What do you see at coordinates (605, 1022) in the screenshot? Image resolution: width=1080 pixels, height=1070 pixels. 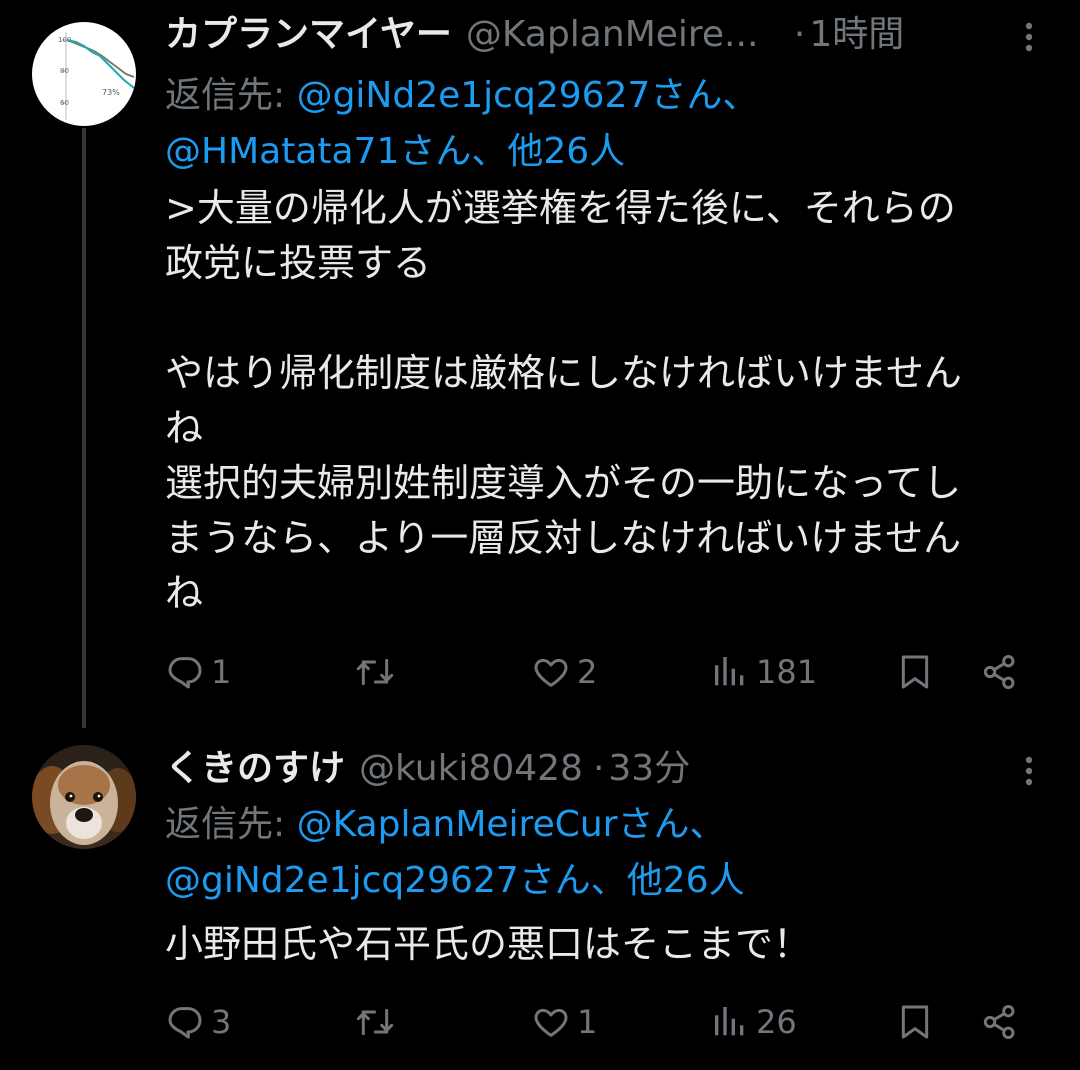 I see `action-bar: 3 1 26` at bounding box center [605, 1022].